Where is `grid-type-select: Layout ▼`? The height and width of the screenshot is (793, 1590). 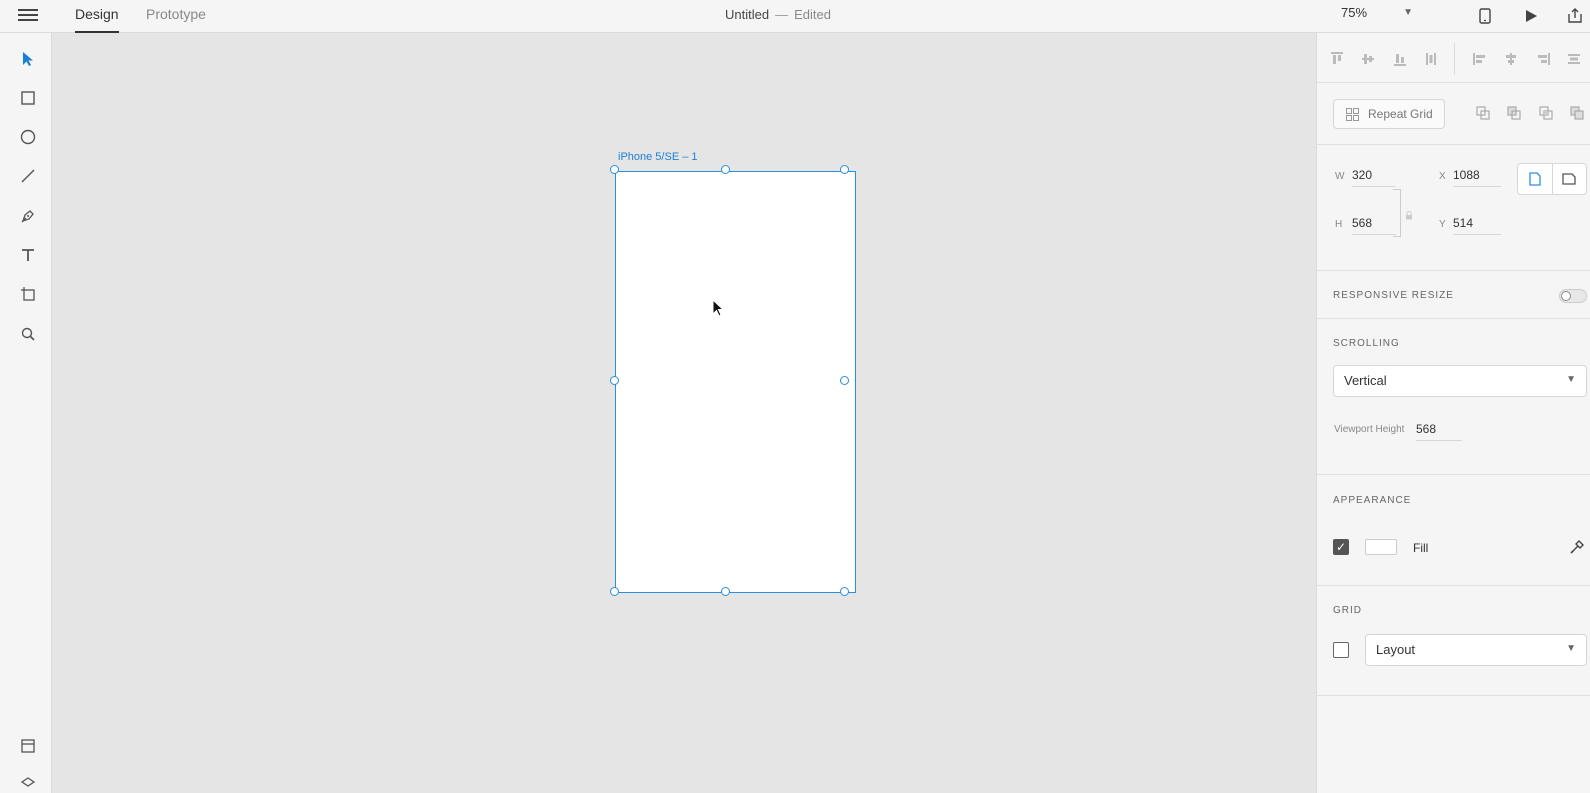 grid-type-select: Layout ▼ is located at coordinates (1476, 650).